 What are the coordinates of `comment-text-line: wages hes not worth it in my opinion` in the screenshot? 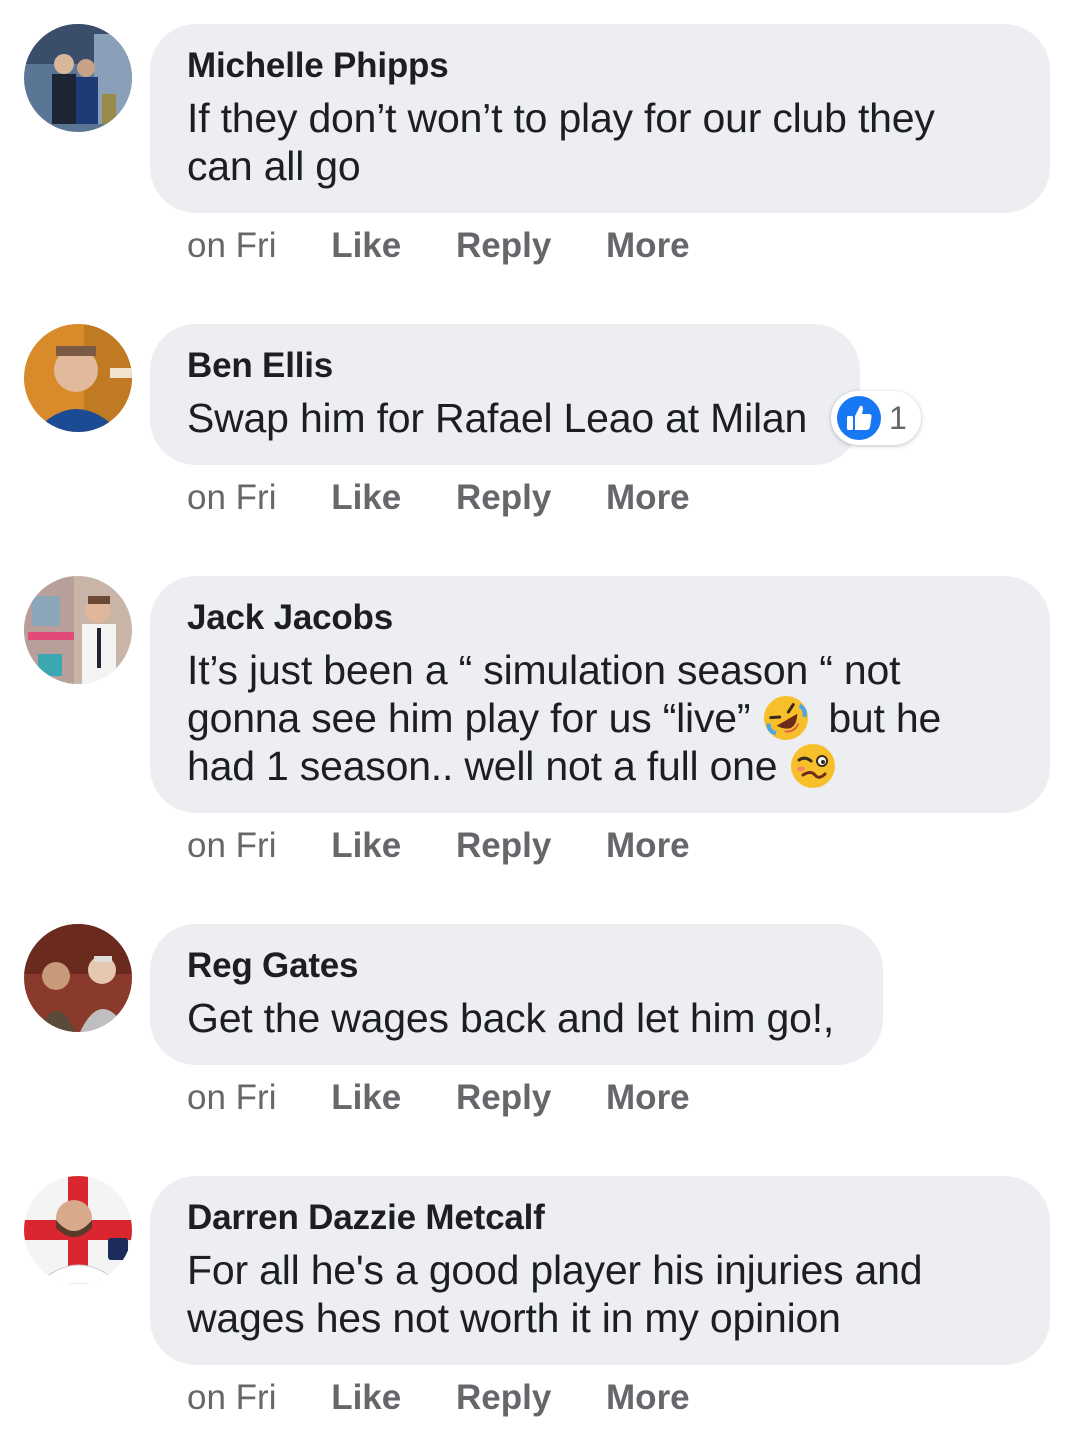 It's located at (514, 1318).